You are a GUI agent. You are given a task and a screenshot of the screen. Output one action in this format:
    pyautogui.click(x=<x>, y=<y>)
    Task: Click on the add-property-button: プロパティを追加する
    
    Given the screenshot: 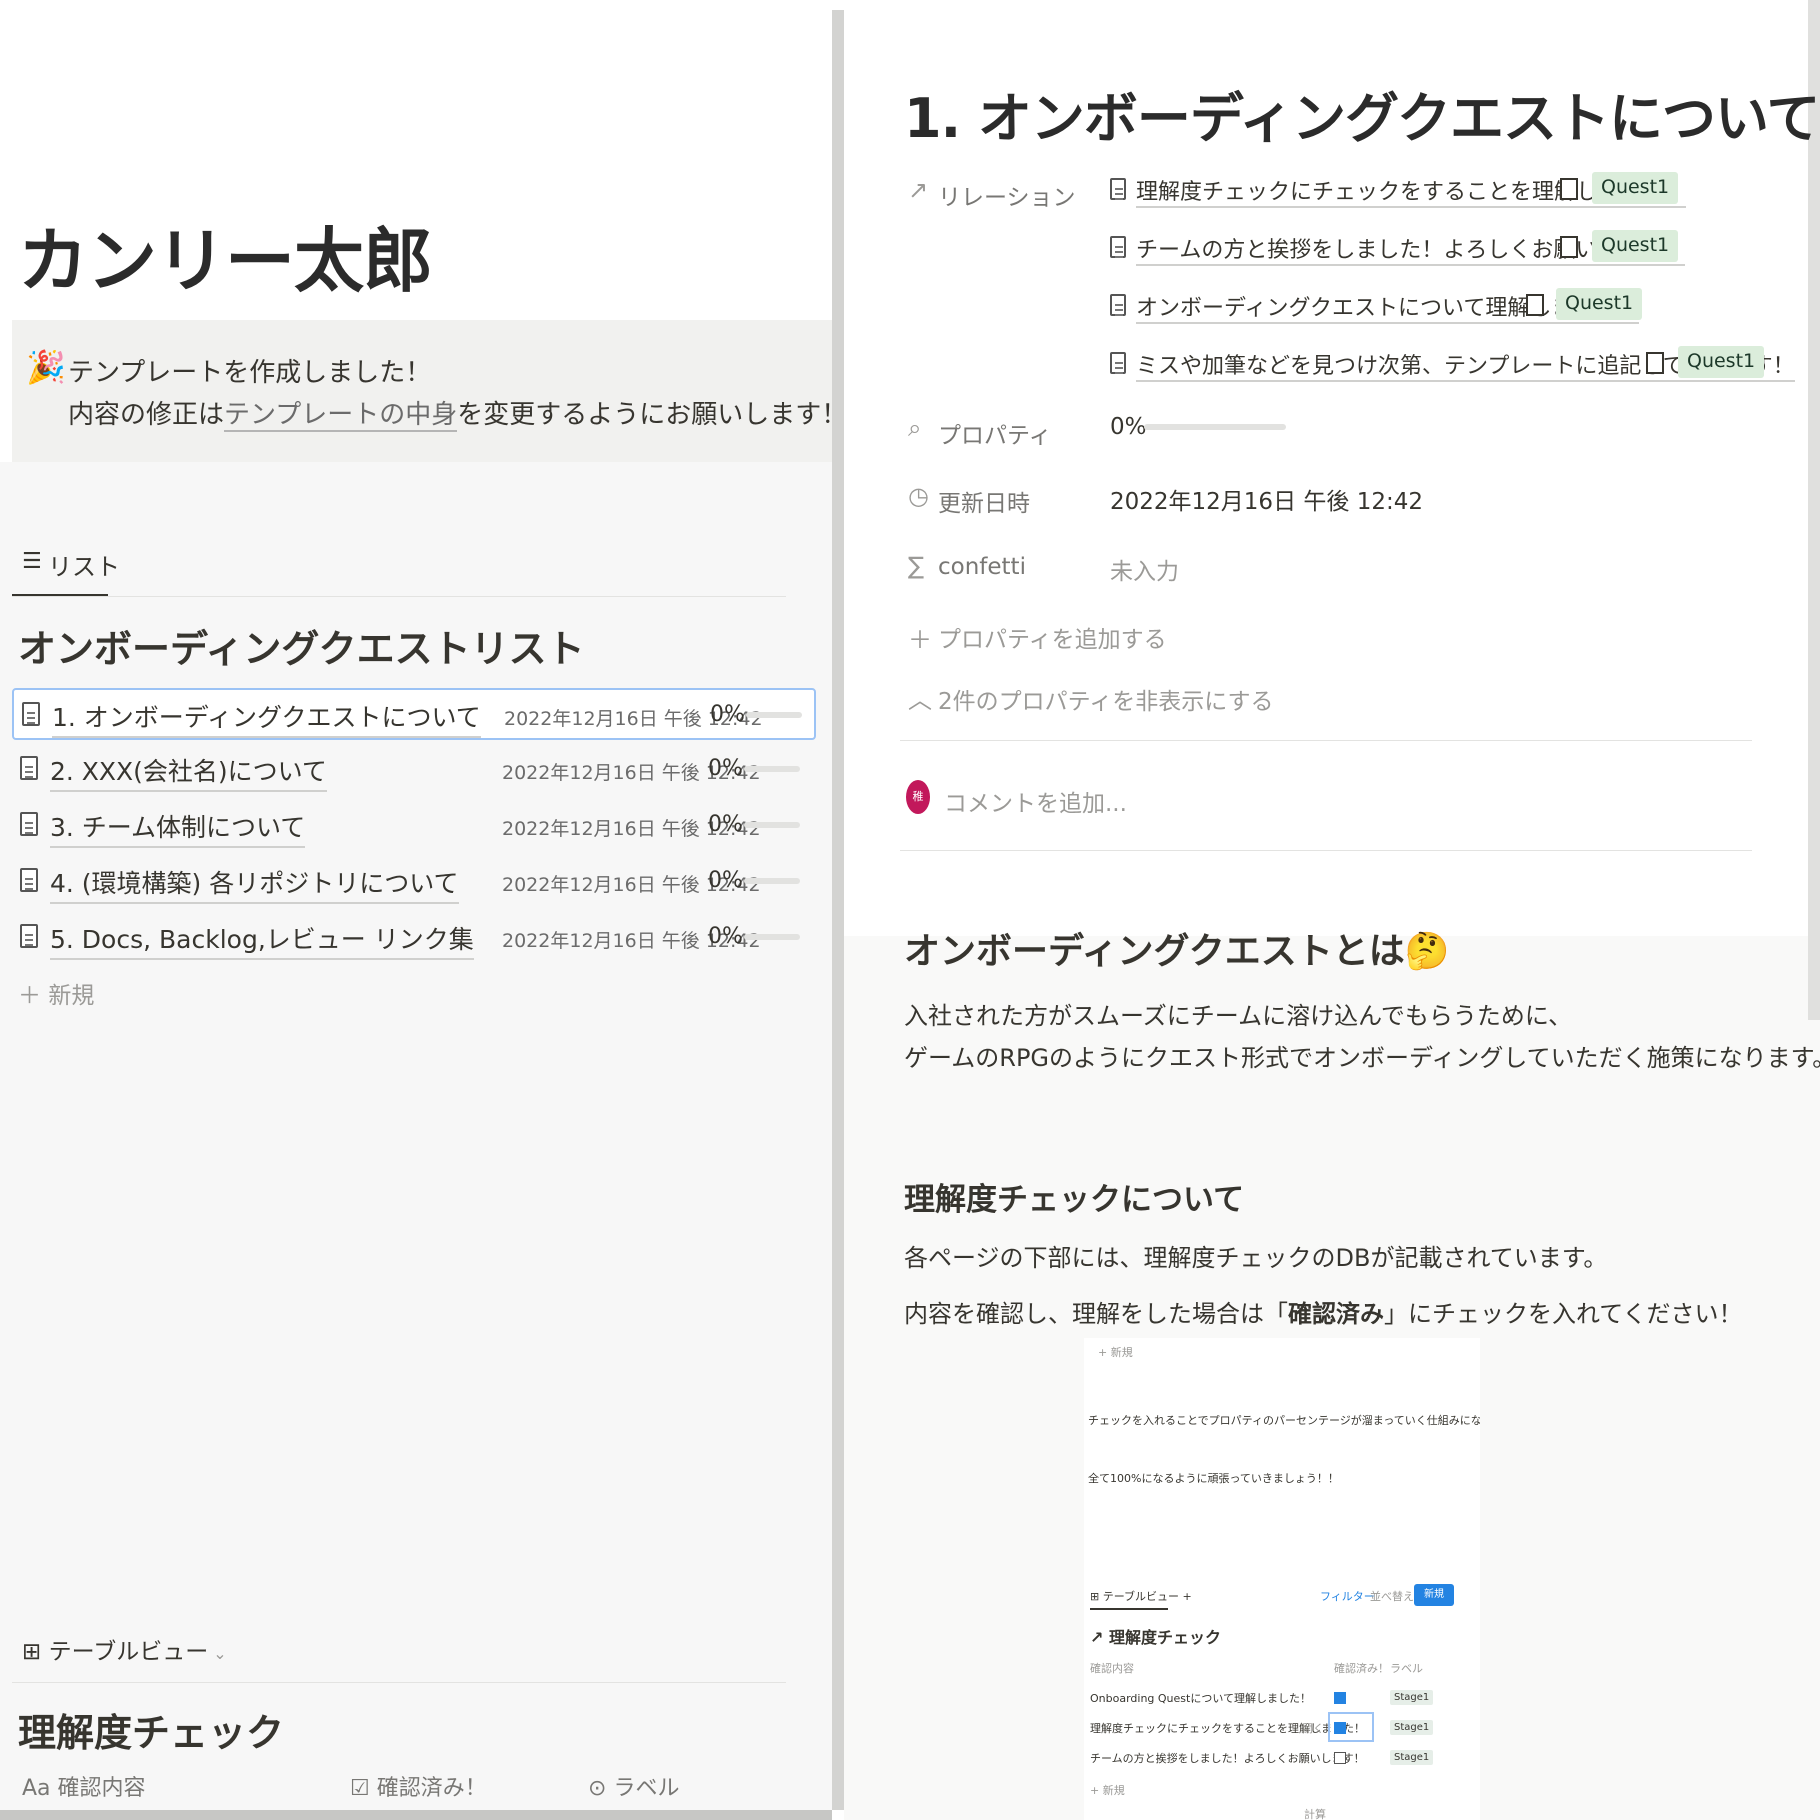 What is the action you would take?
    pyautogui.click(x=1052, y=637)
    